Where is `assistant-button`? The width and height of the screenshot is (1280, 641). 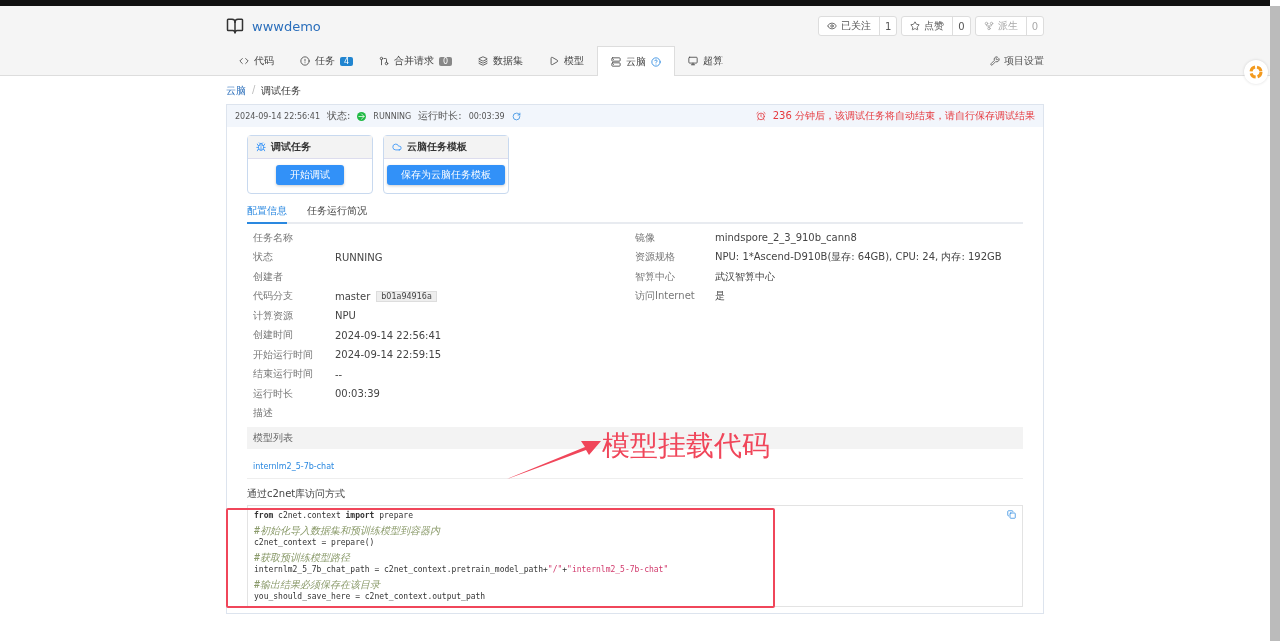
assistant-button is located at coordinates (1256, 72).